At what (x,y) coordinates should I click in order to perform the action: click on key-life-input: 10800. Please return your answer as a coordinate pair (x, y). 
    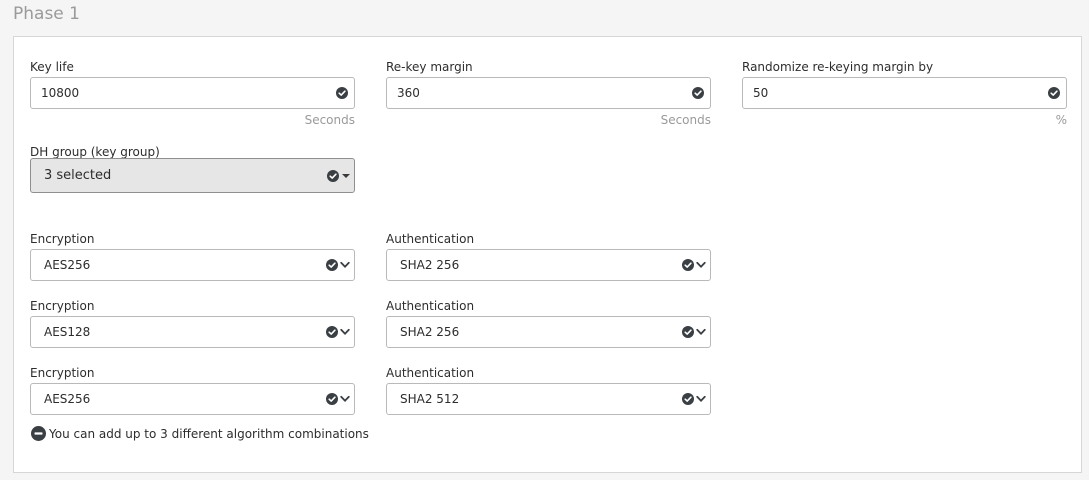
    Looking at the image, I should click on (192, 93).